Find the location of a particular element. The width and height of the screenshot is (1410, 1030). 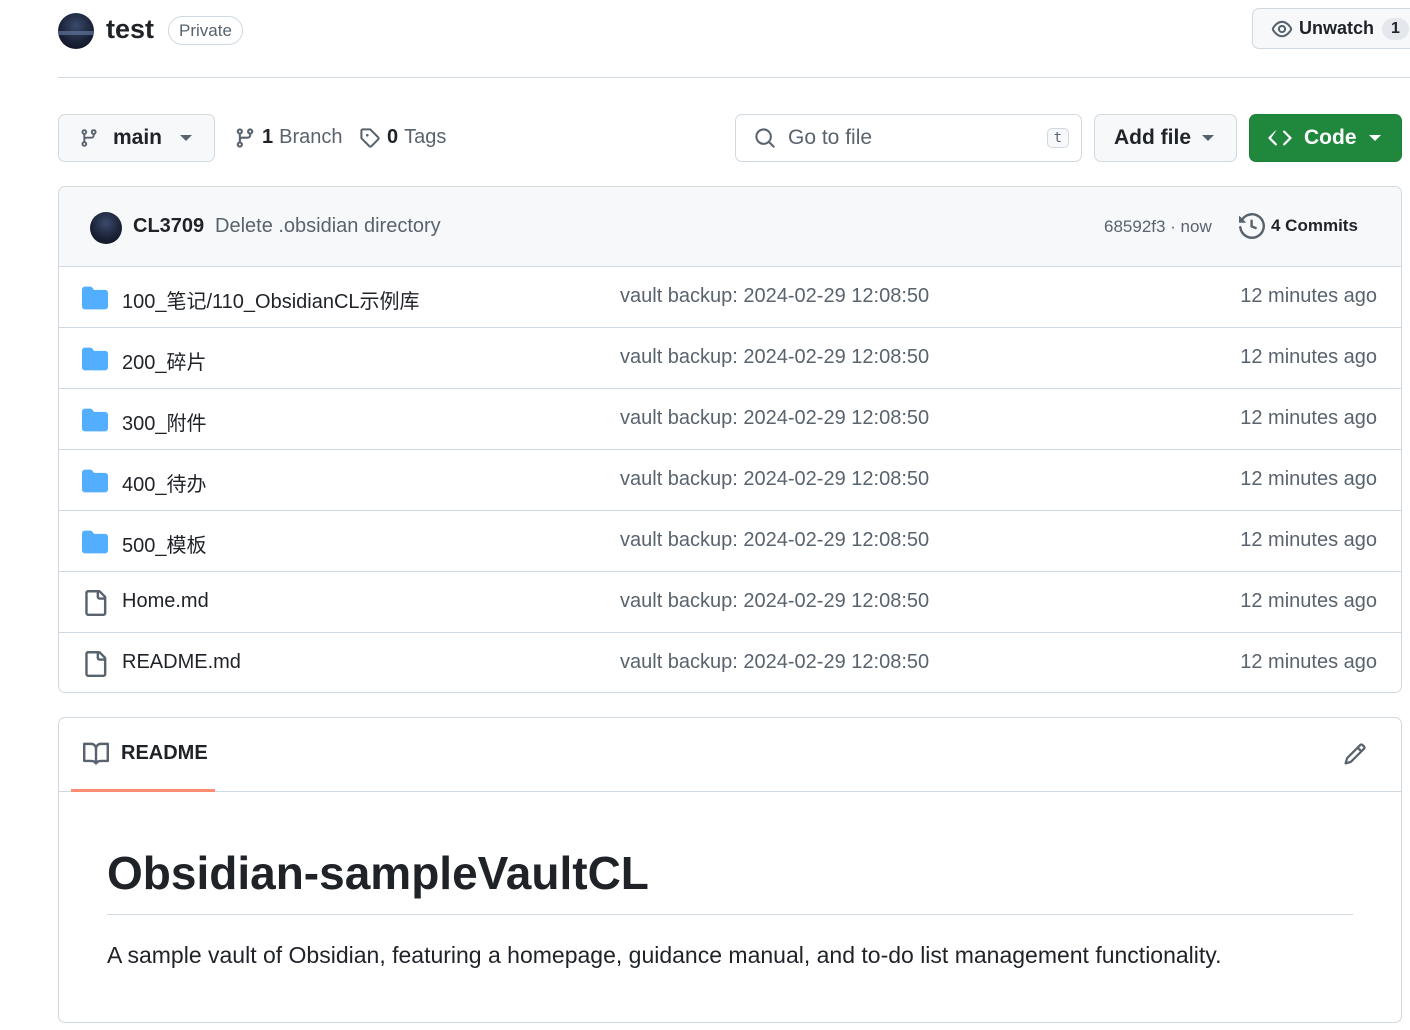

commits-link: 4 Commits is located at coordinates (1298, 226).